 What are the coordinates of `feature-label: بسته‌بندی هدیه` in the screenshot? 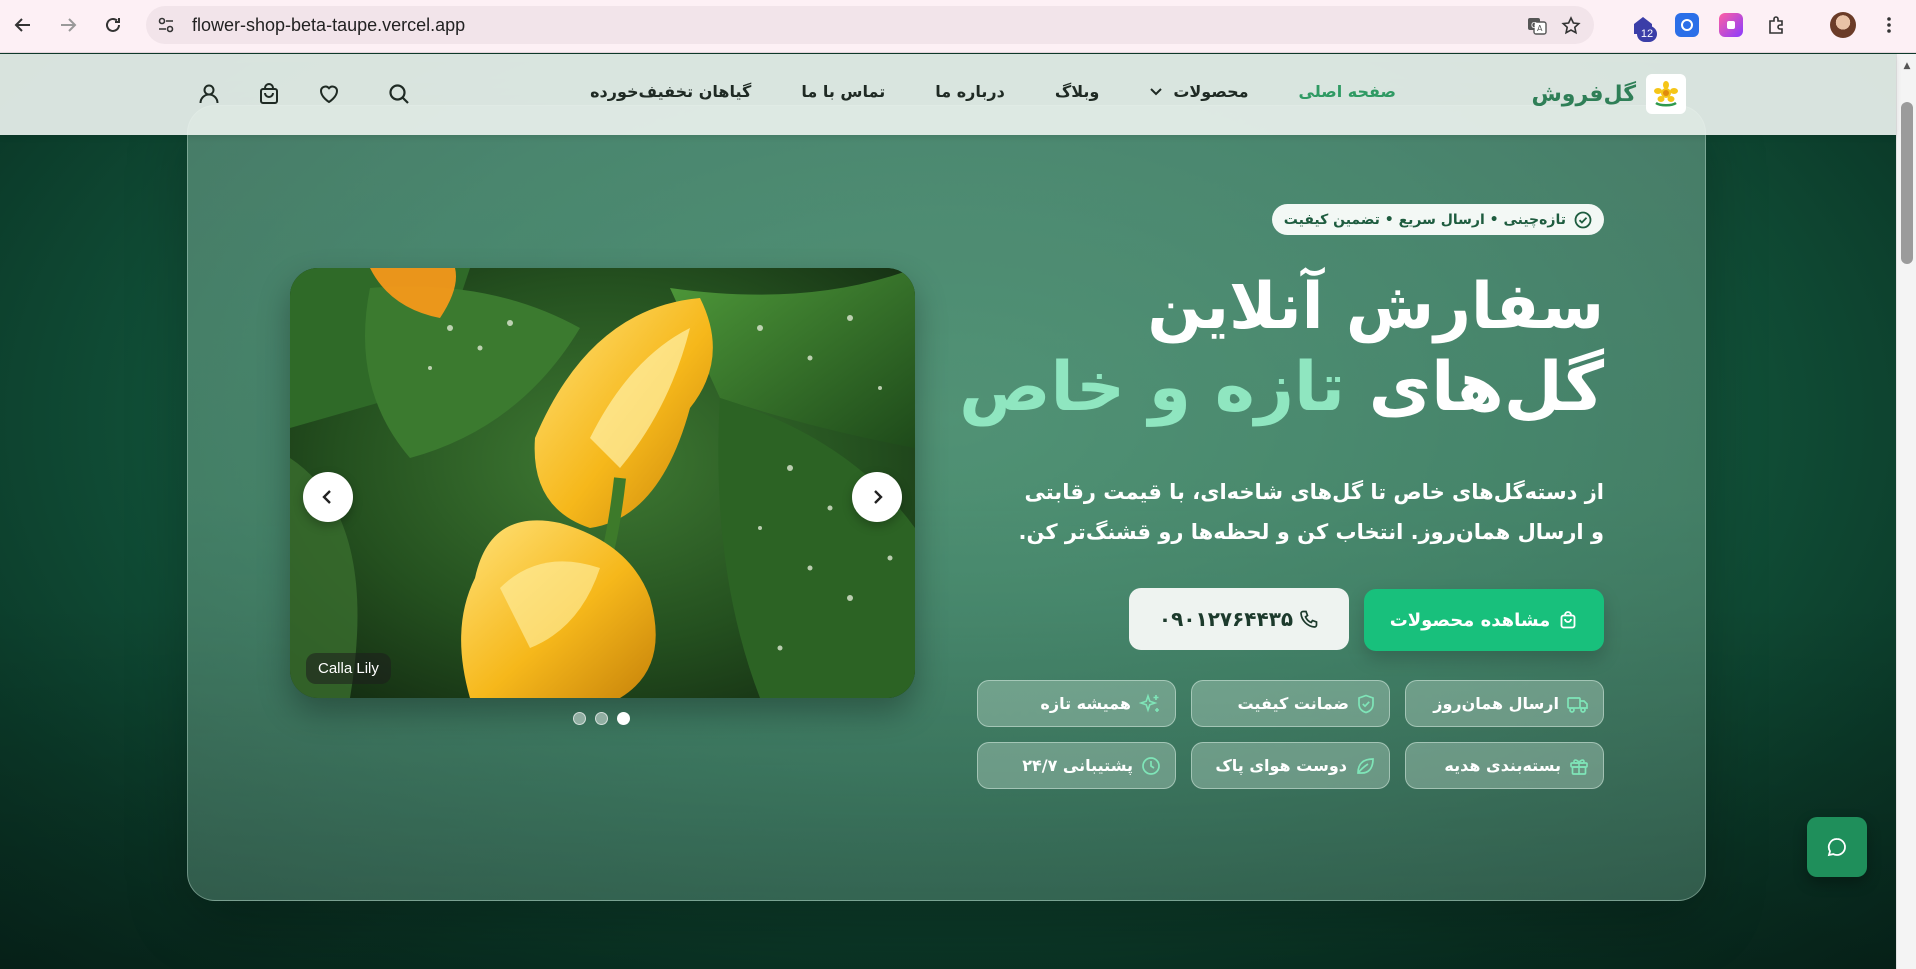 It's located at (1502, 765).